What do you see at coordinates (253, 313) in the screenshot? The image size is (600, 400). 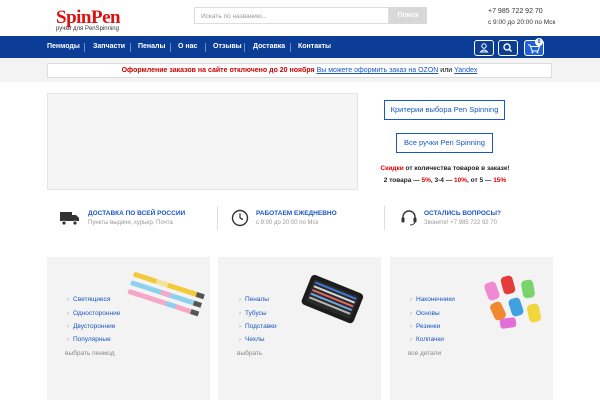 I see `card-link: › Тубусы` at bounding box center [253, 313].